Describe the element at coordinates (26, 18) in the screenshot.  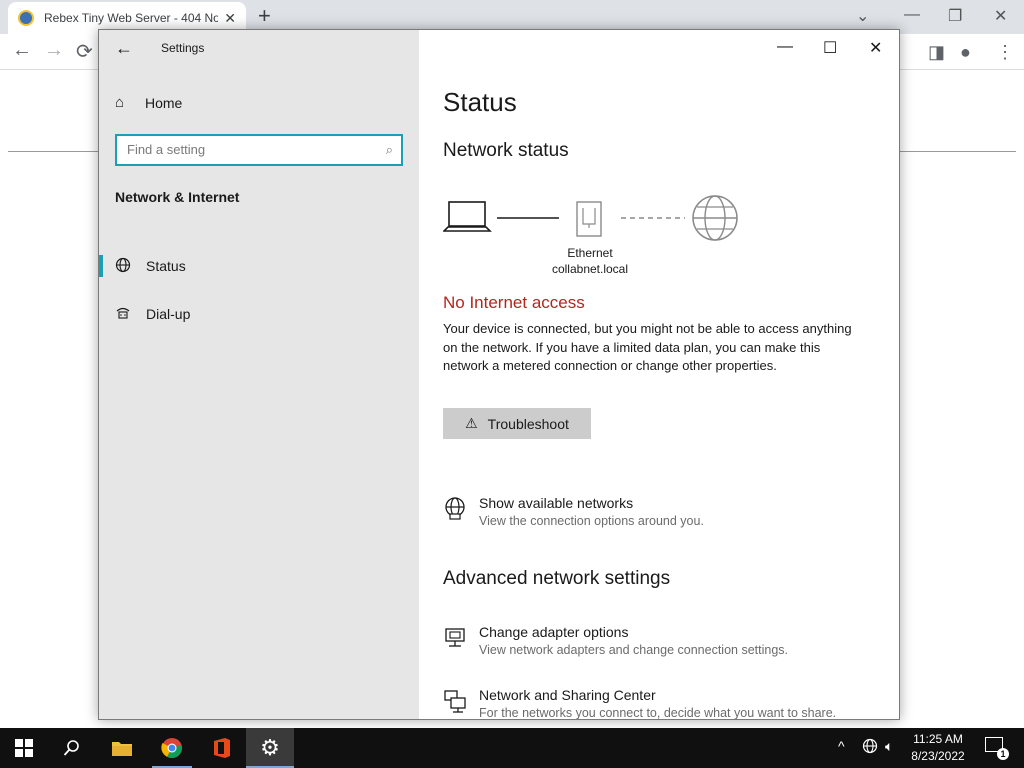
I see `site-favicon-icon` at that location.